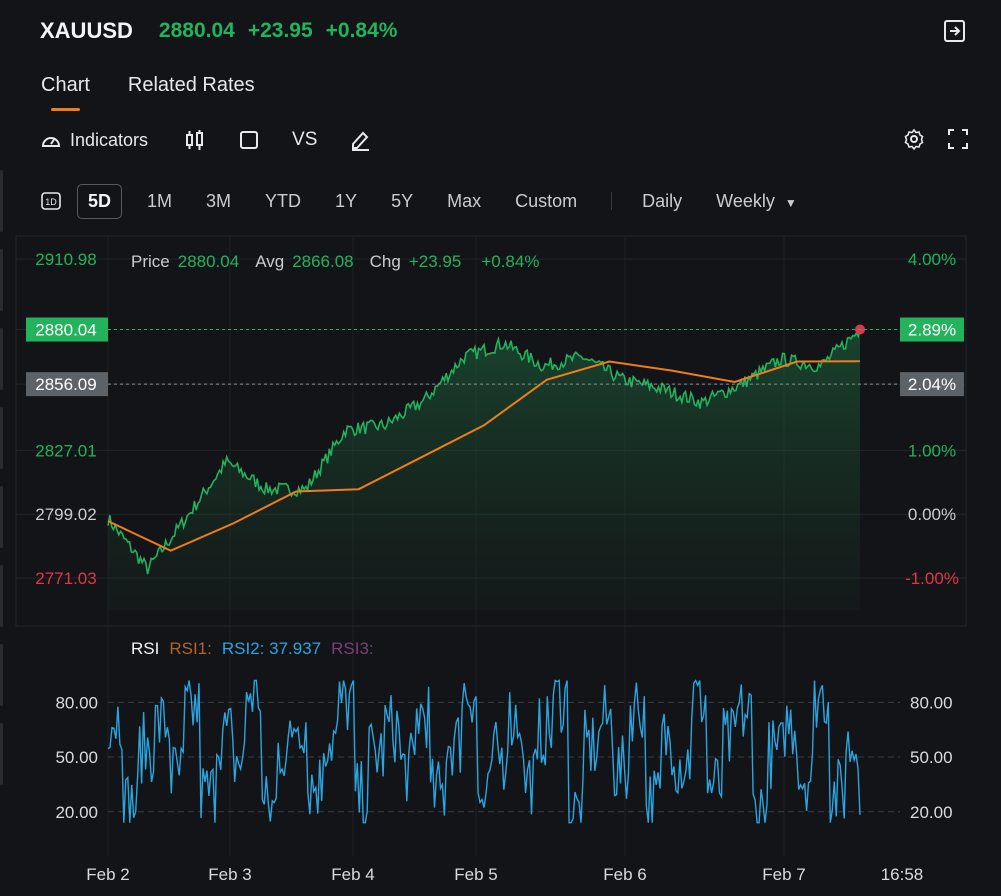 The height and width of the screenshot is (896, 1001). What do you see at coordinates (107, 874) in the screenshot?
I see `x-tick-label: Feb 2` at bounding box center [107, 874].